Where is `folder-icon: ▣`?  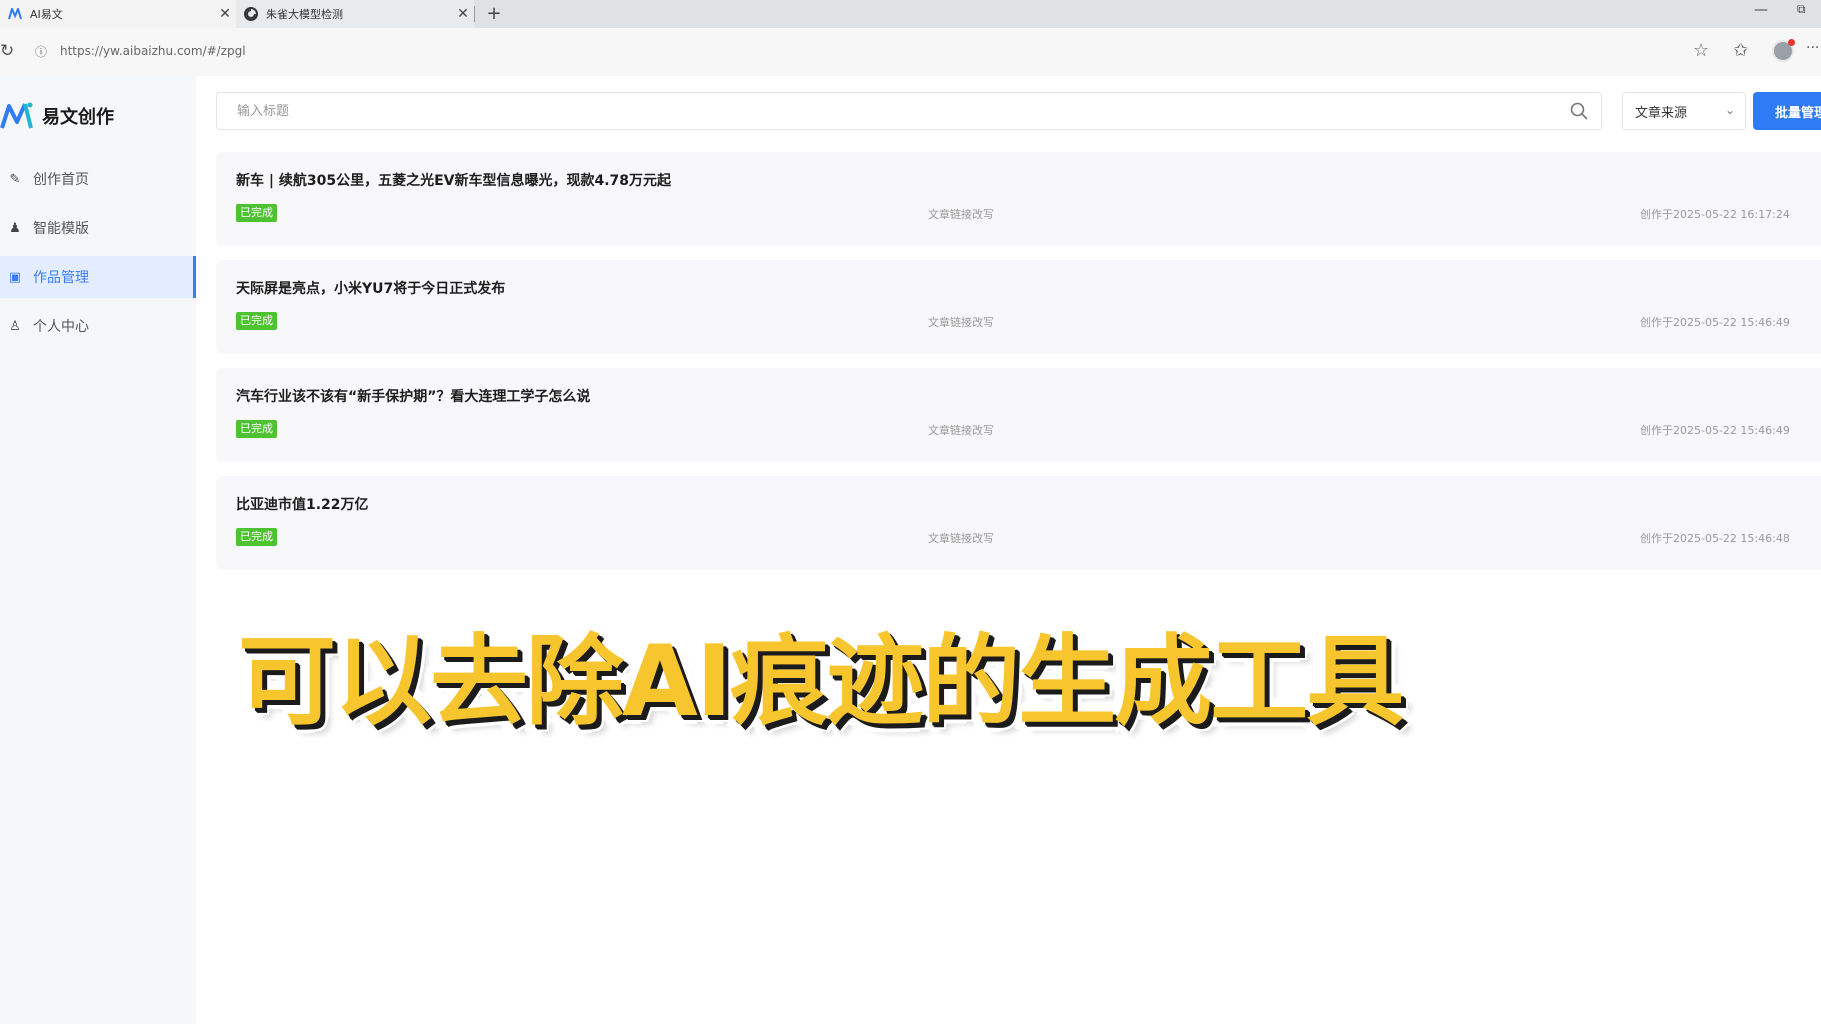 folder-icon: ▣ is located at coordinates (15, 277).